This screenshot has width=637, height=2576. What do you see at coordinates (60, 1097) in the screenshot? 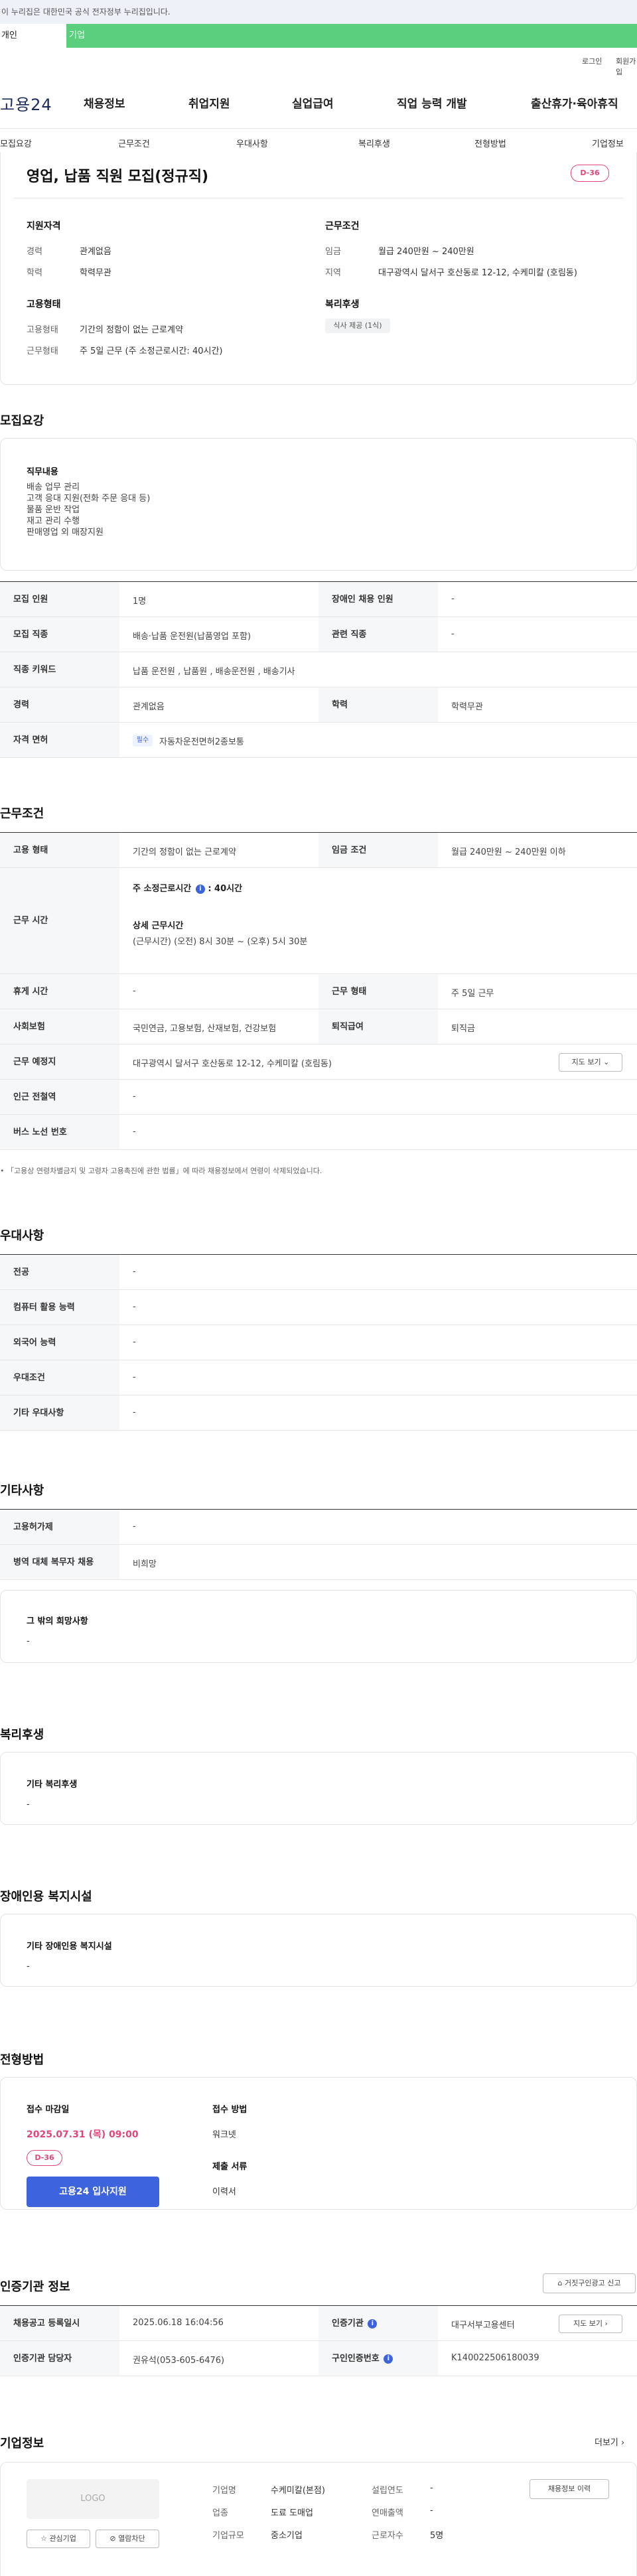
I see `row-label: 인근 전철역` at bounding box center [60, 1097].